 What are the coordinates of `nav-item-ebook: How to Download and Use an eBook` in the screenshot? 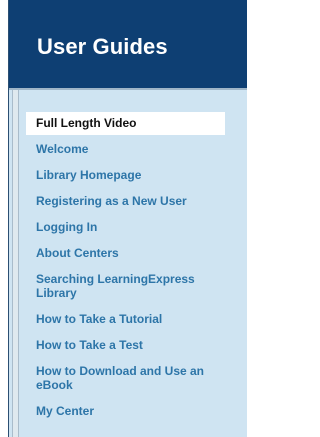 It's located at (133, 378).